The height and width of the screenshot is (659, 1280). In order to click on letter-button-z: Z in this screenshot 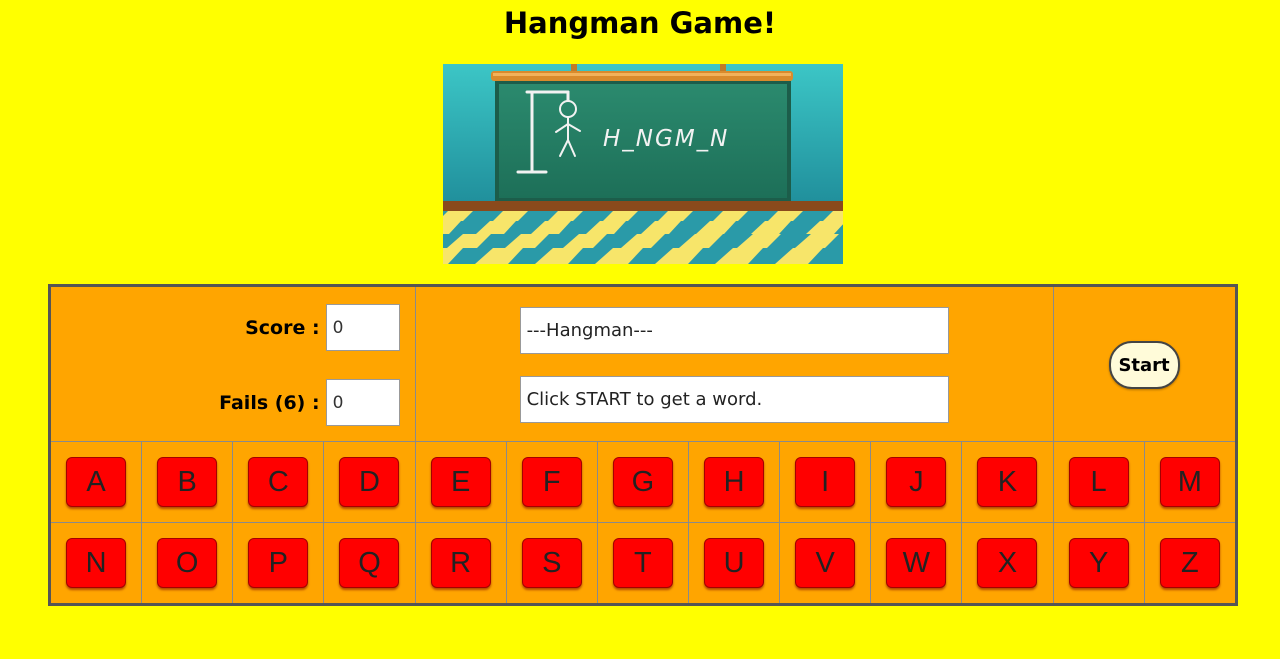, I will do `click(1189, 563)`.